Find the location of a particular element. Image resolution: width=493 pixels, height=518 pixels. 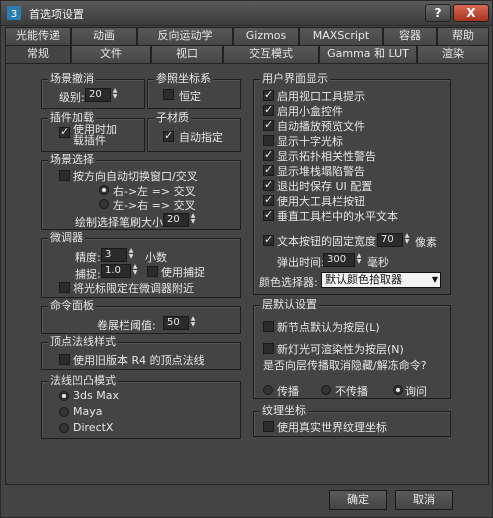

tab-ik: 反向运动学 is located at coordinates (185, 36).